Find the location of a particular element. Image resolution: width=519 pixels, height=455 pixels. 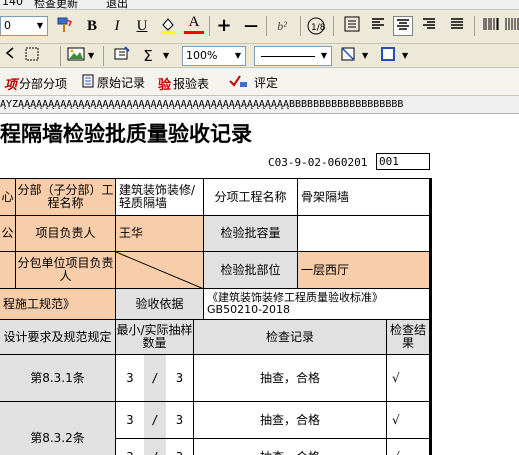

arrow-left-icon is located at coordinates (10, 56).